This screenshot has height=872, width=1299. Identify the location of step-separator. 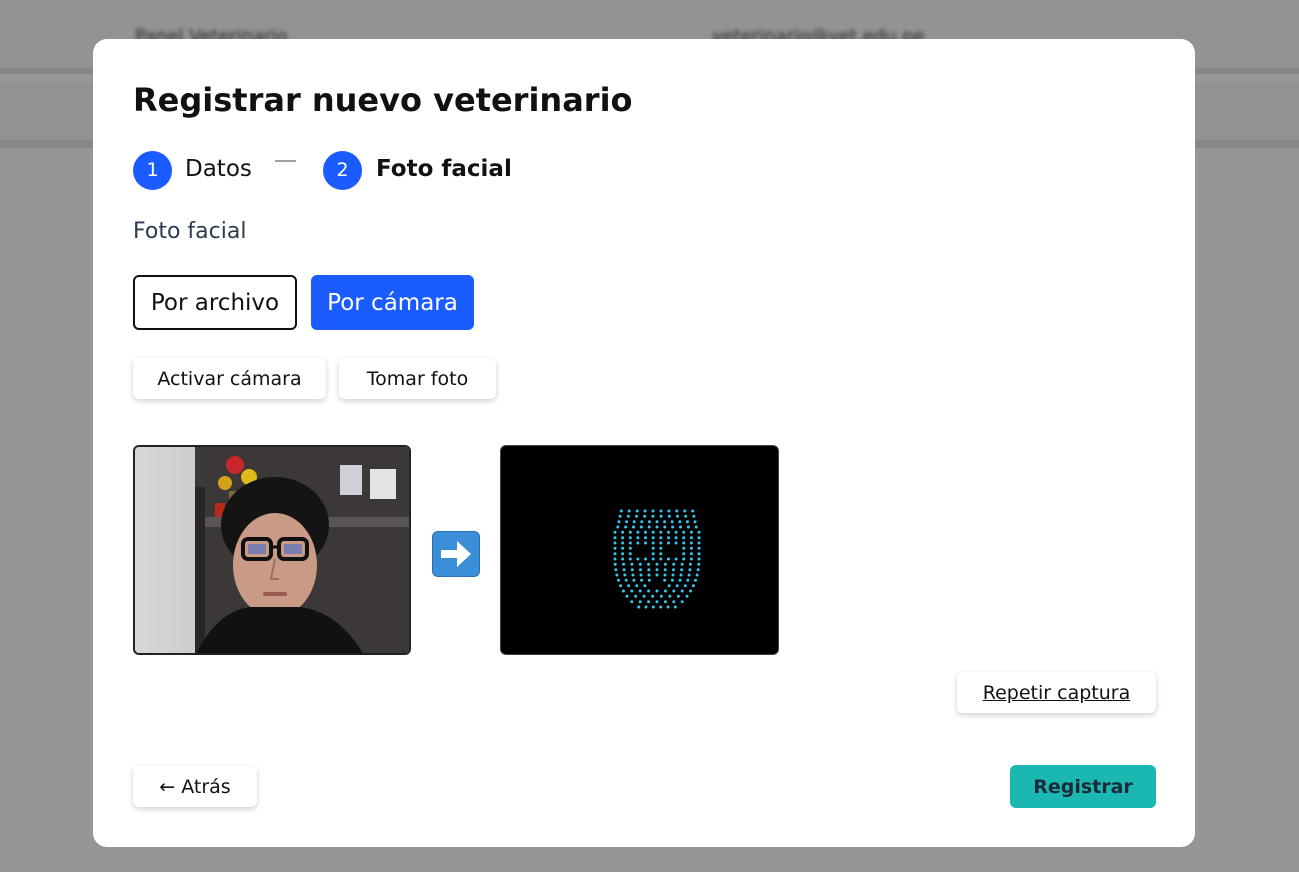
(285, 161).